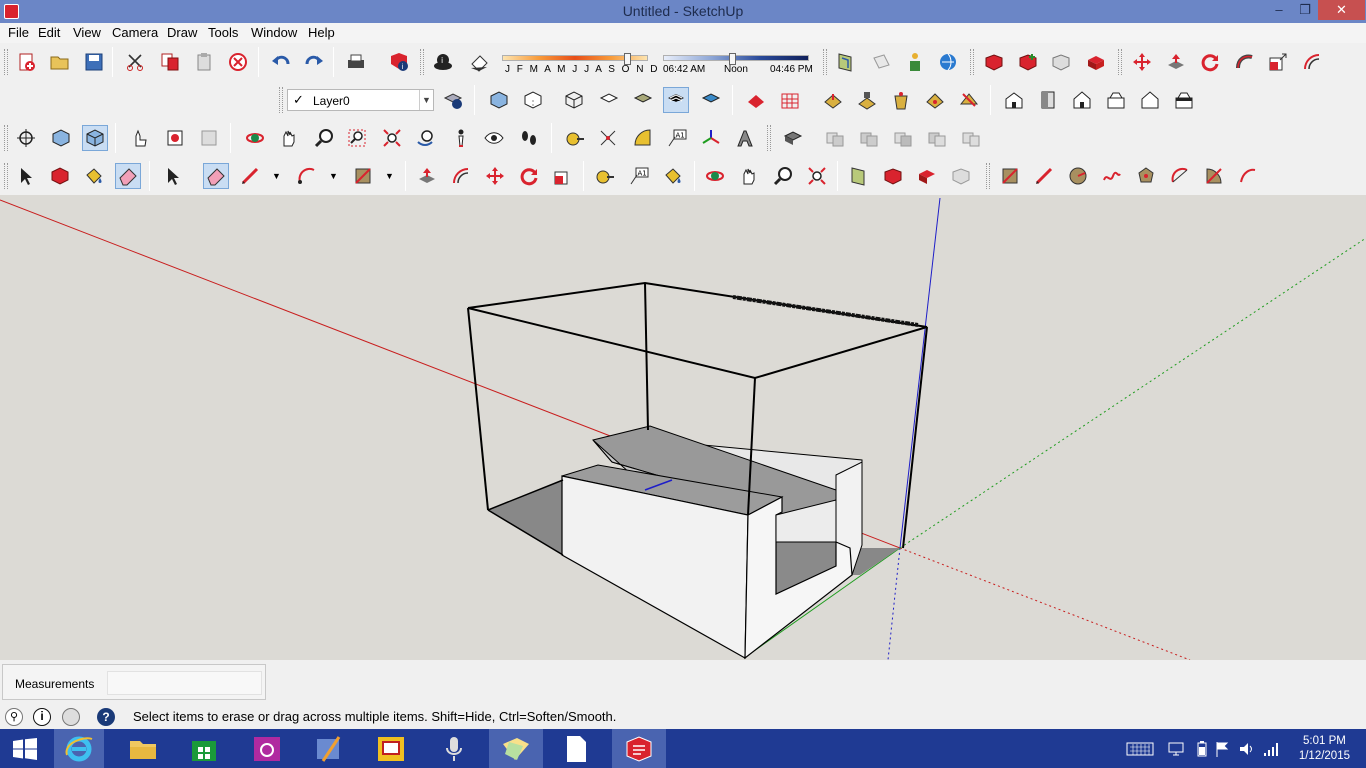  Describe the element at coordinates (307, 176) in the screenshot. I see `arc-tool-icon` at that location.